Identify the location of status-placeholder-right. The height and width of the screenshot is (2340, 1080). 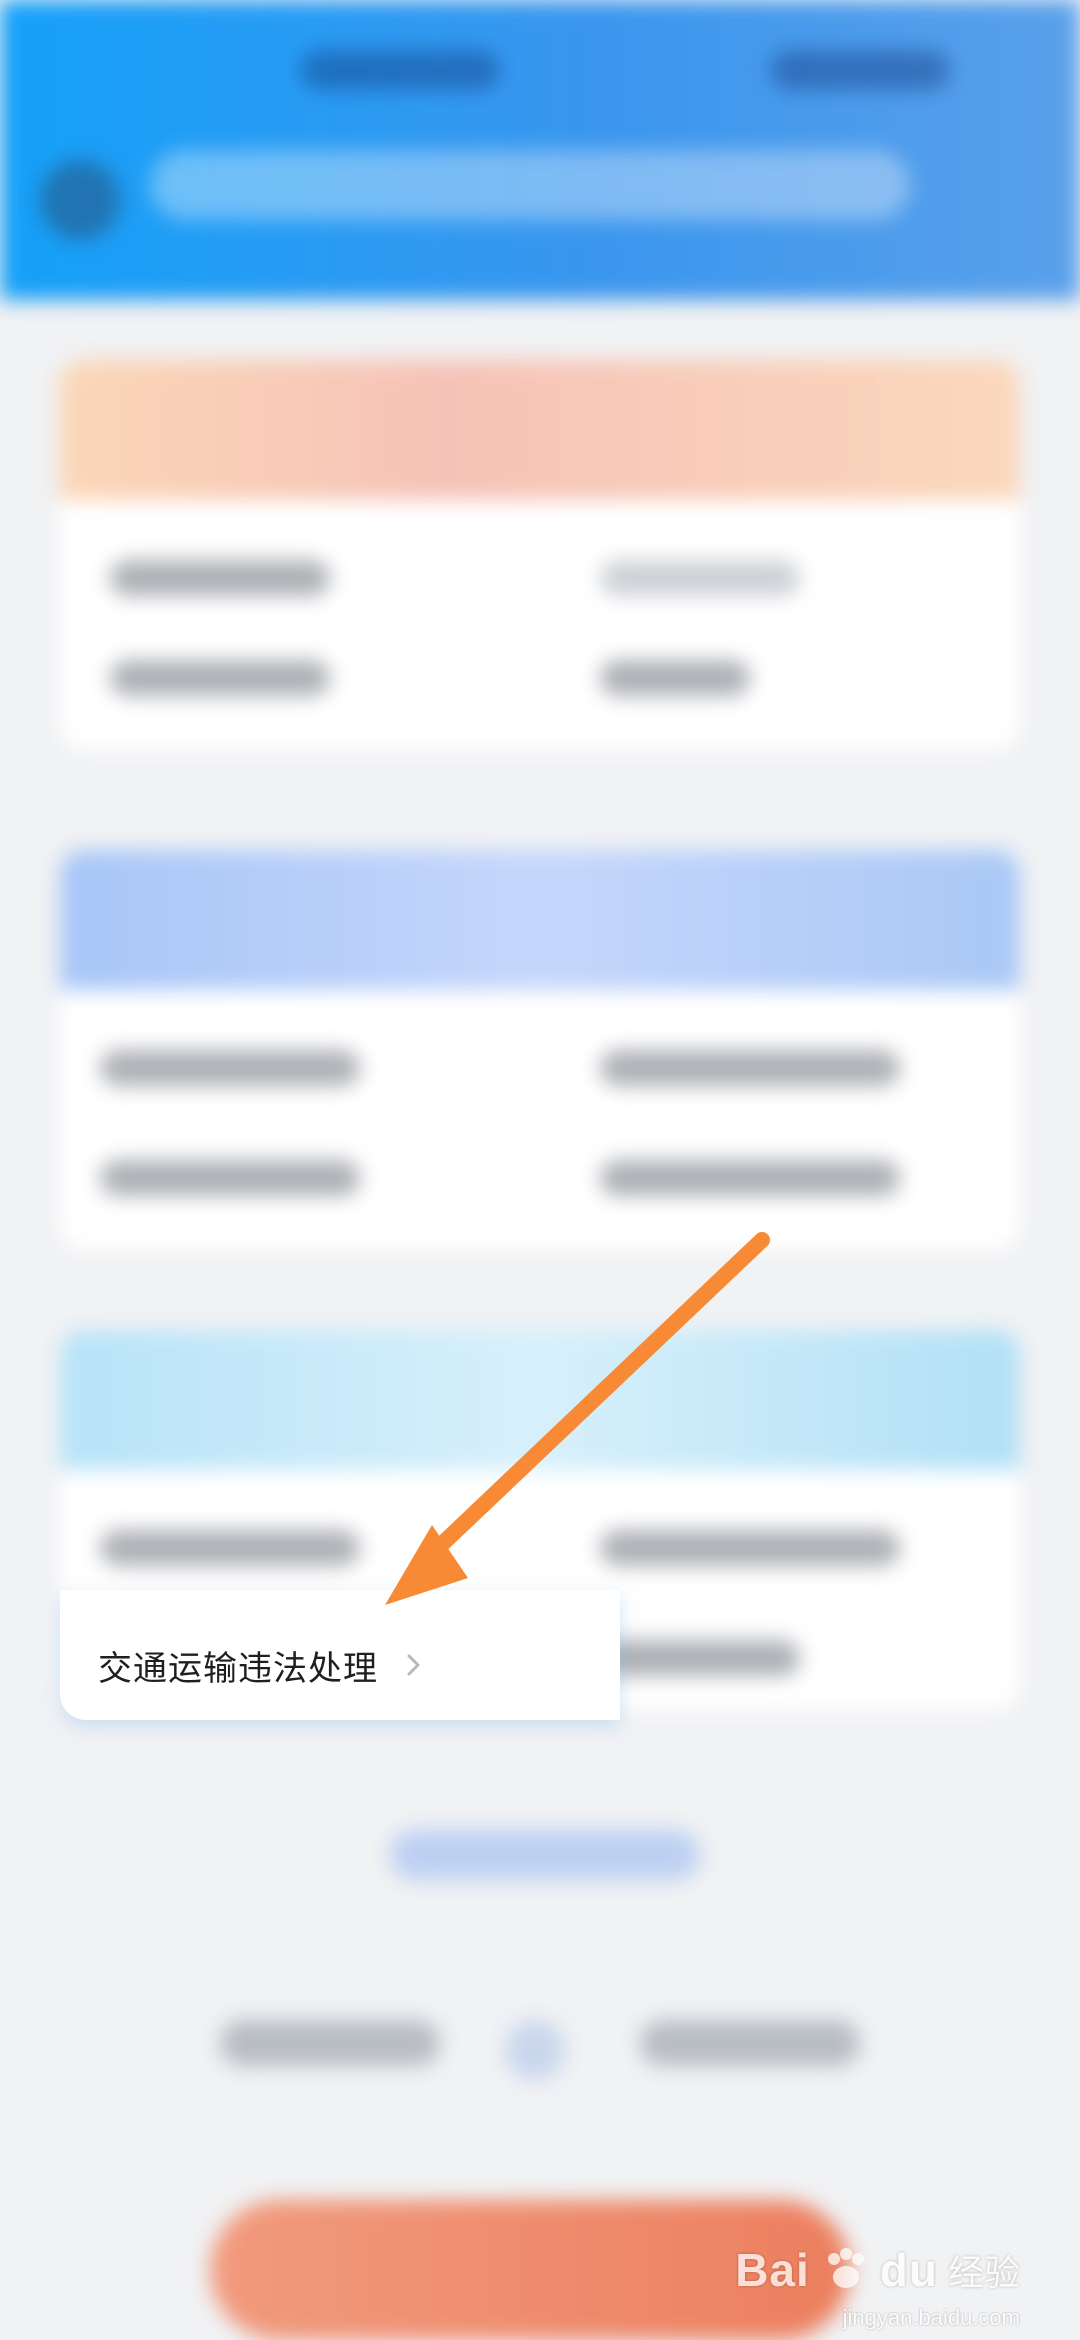
(860, 70).